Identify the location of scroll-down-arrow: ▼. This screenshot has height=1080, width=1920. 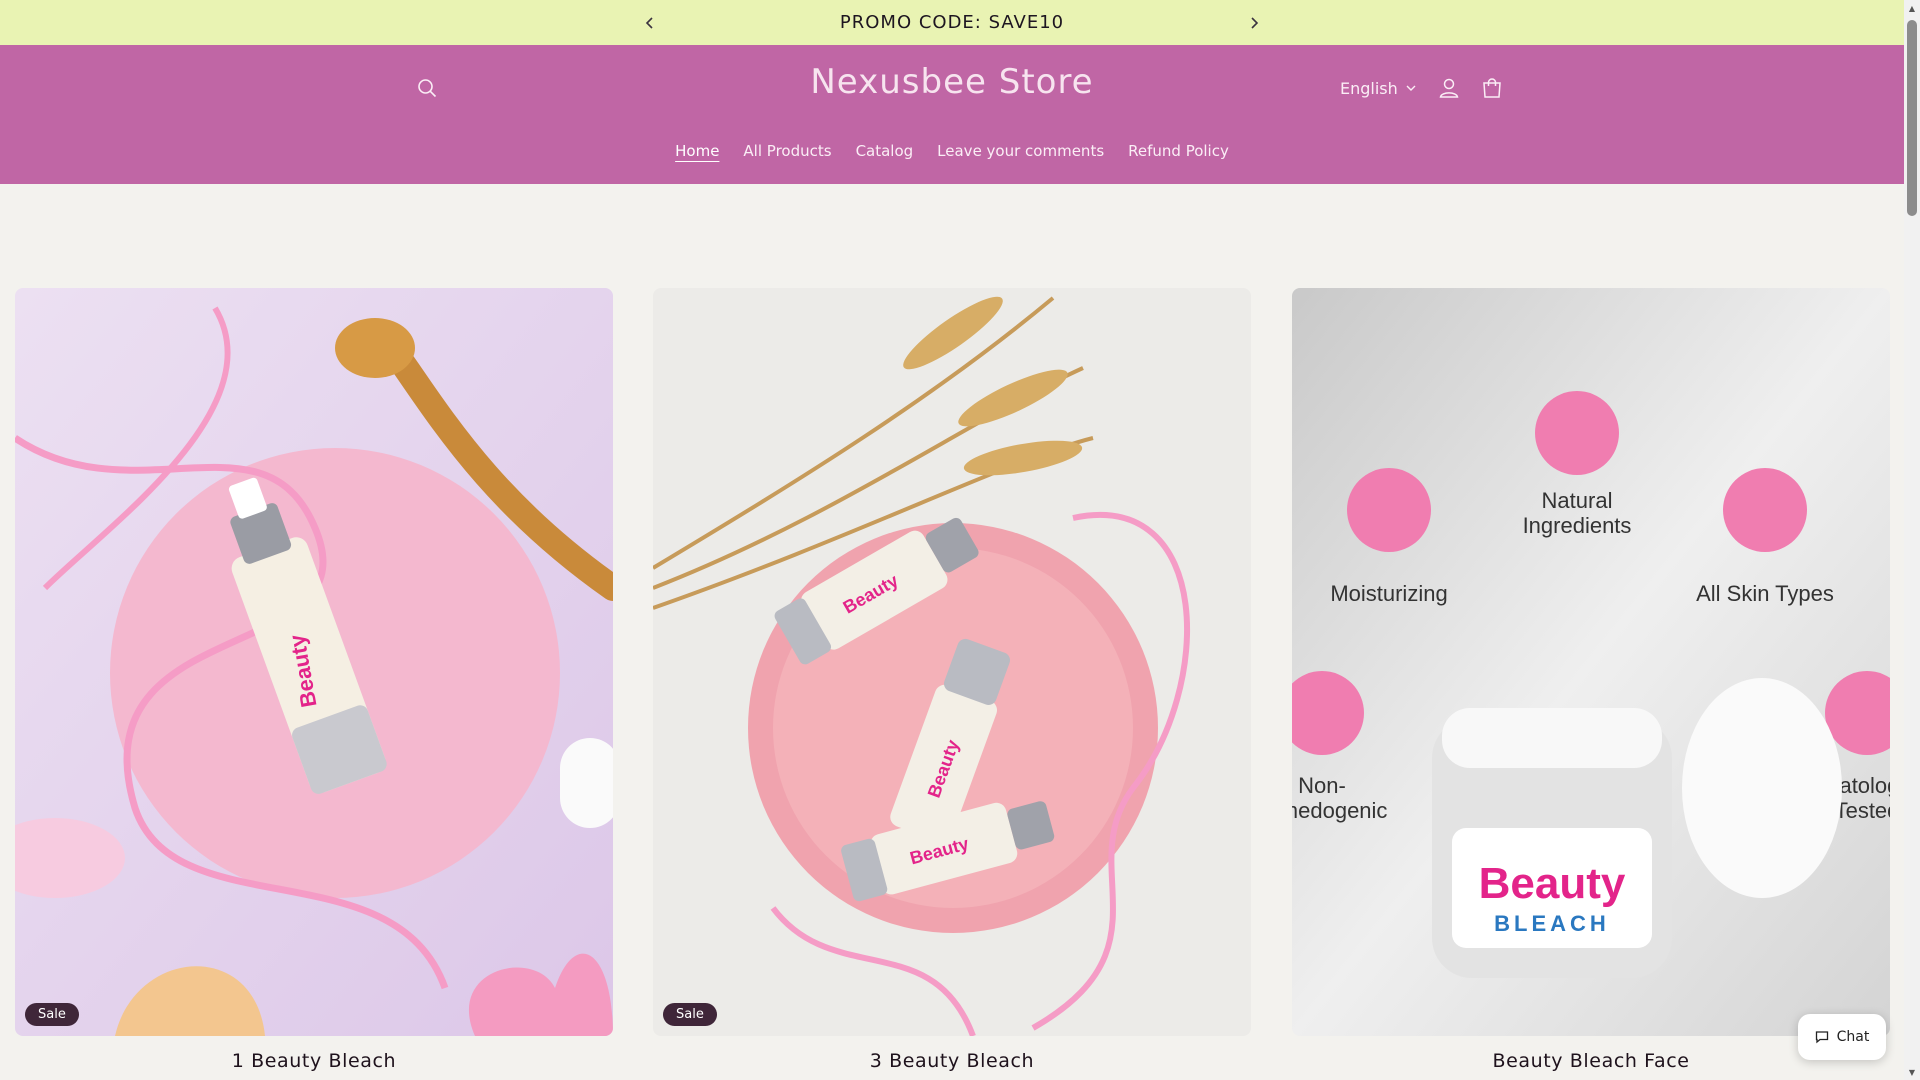
(1912, 1072).